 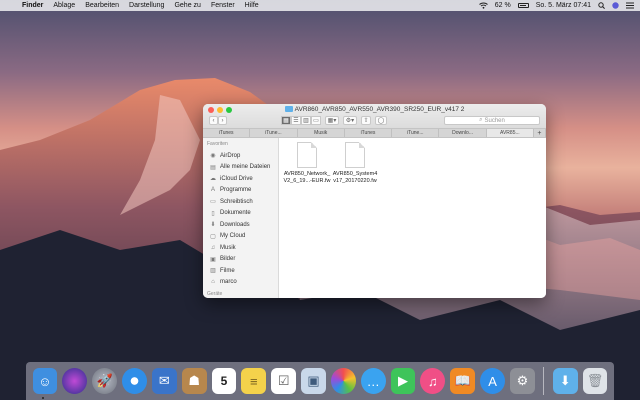 I want to click on file-item: AVR850_Network_ V2_6_19...-EUR.fw, so click(x=307, y=163).